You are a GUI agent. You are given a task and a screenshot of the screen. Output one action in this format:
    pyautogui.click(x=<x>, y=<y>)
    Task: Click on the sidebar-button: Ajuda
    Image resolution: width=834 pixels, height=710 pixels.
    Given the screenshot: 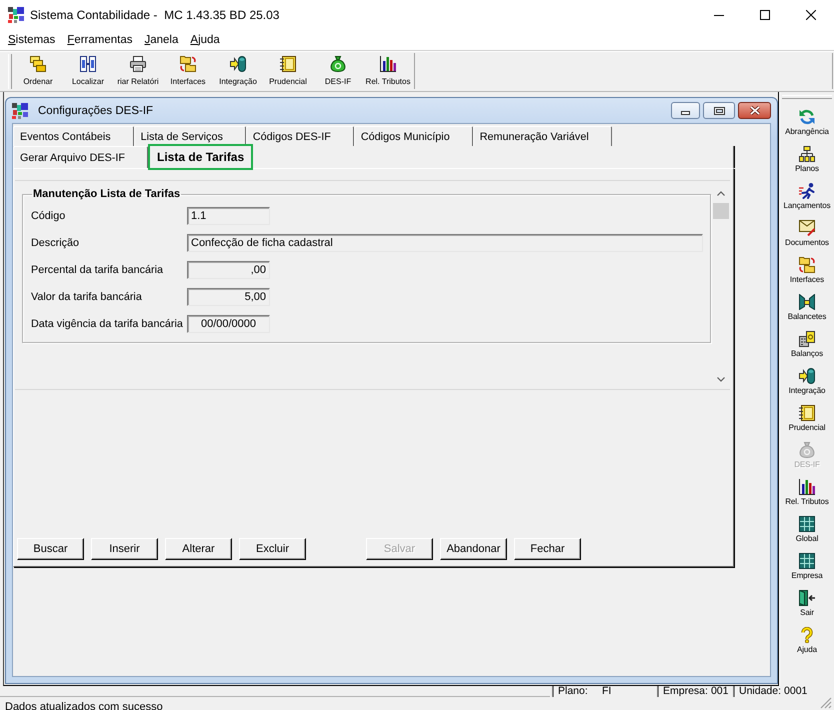 What is the action you would take?
    pyautogui.click(x=807, y=642)
    